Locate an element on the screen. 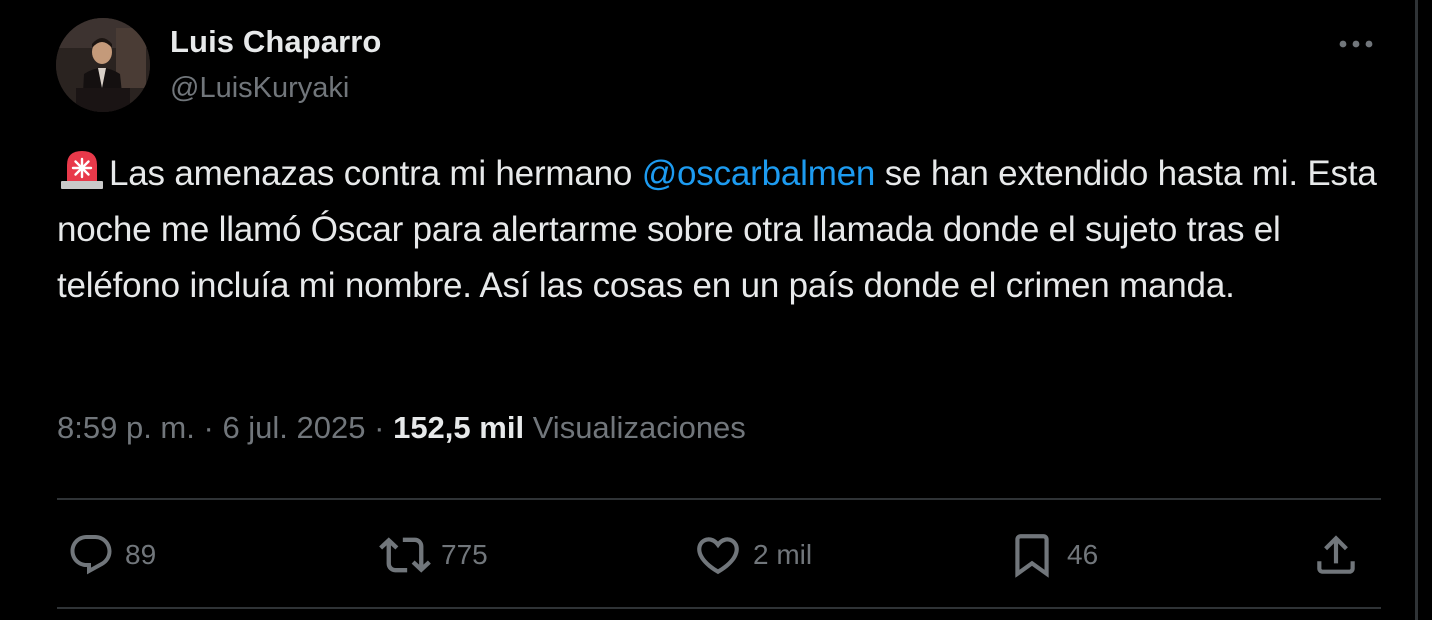  bookmark-icon is located at coordinates (1032, 556).